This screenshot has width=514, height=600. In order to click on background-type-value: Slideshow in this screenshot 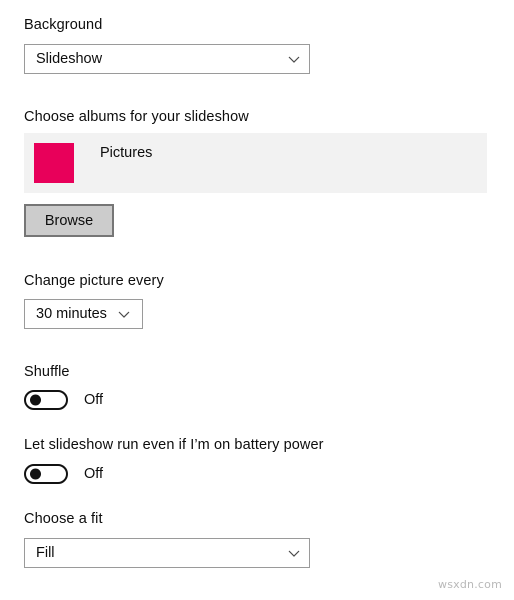, I will do `click(69, 59)`.